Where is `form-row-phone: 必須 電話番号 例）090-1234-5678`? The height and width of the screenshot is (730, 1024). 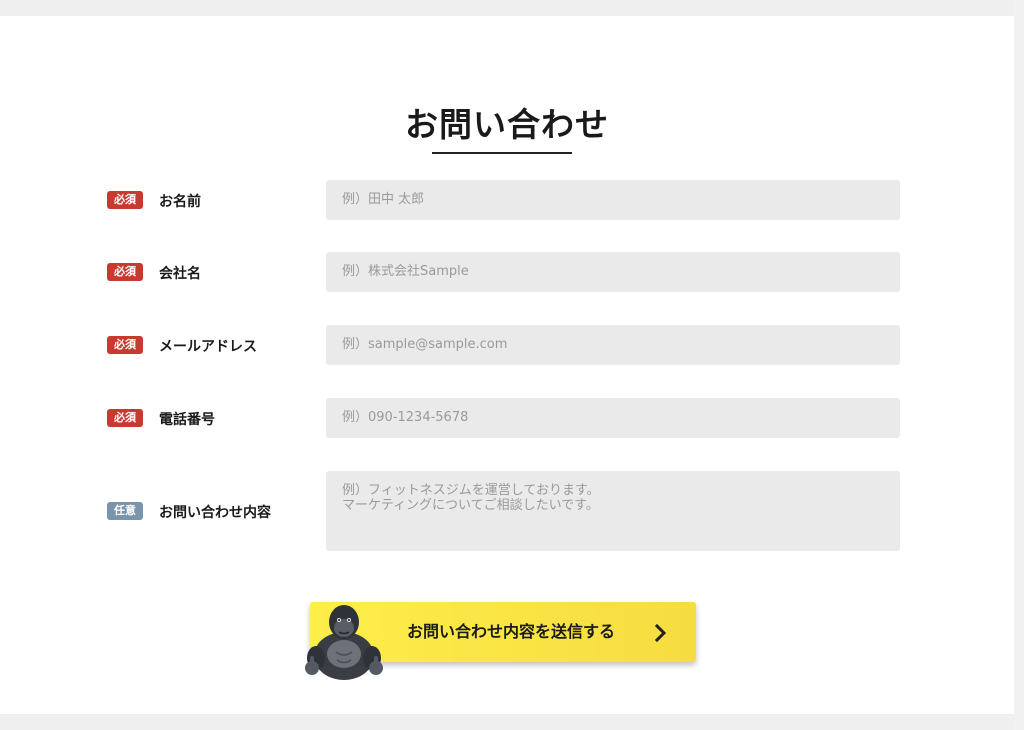
form-row-phone: 必須 電話番号 例）090-1234-5678 is located at coordinates (503, 418).